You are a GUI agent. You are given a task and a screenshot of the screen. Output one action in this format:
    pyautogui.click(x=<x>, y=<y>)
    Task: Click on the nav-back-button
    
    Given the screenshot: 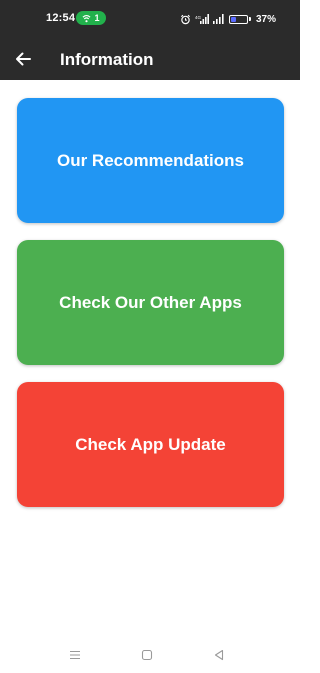 What is the action you would take?
    pyautogui.click(x=219, y=655)
    